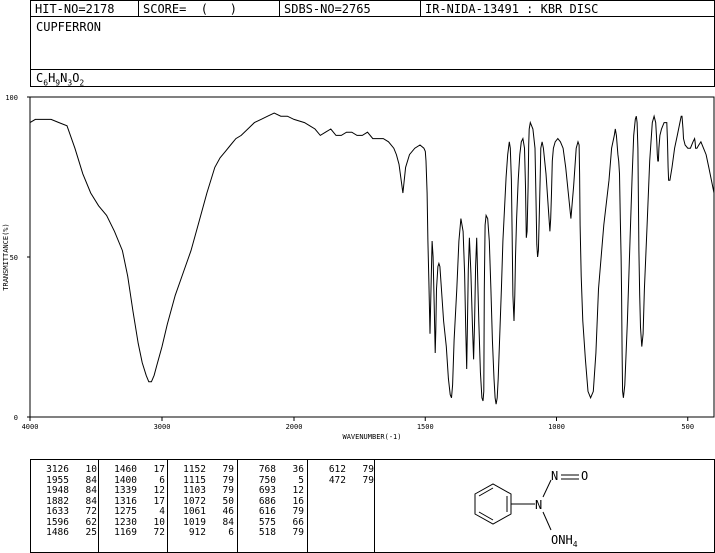 This screenshot has height=553, width=715. What do you see at coordinates (6, 256) in the screenshot?
I see `y-axis-label: TRANSMITTANCE(%)` at bounding box center [6, 256].